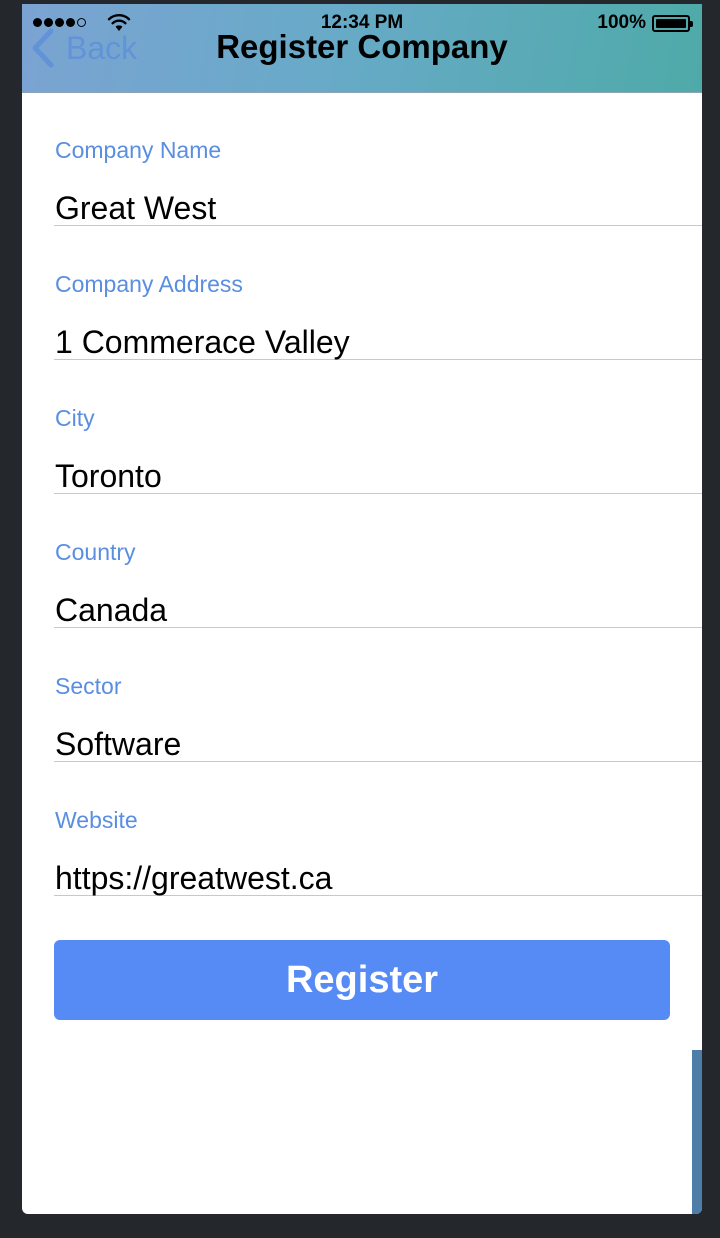  I want to click on navigation-bar: 12:34 PM 100% Back Register Company, so click(362, 48).